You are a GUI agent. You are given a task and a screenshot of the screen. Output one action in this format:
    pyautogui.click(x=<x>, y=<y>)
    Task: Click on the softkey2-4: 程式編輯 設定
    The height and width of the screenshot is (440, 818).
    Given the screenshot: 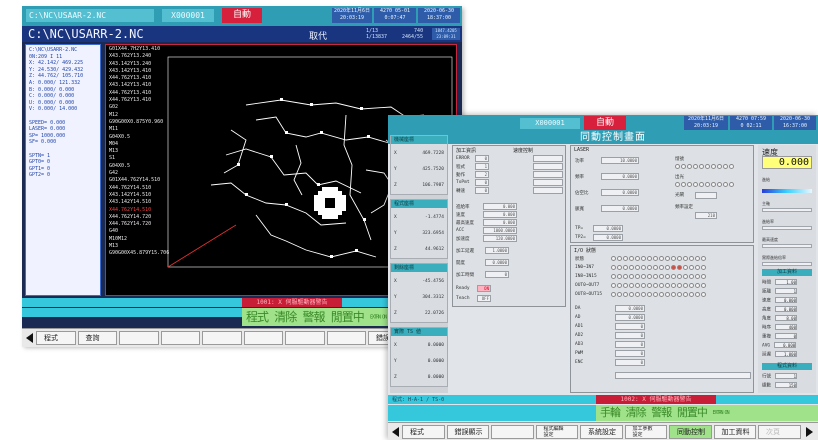 What is the action you would take?
    pyautogui.click(x=556, y=432)
    